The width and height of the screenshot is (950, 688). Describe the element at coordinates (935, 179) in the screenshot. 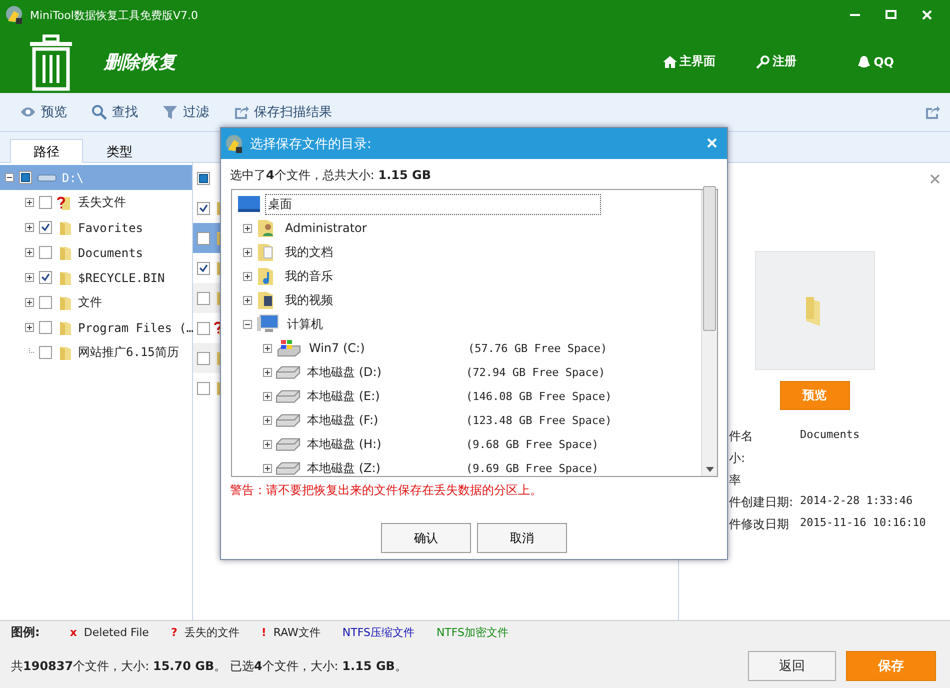

I see `close-icon` at that location.